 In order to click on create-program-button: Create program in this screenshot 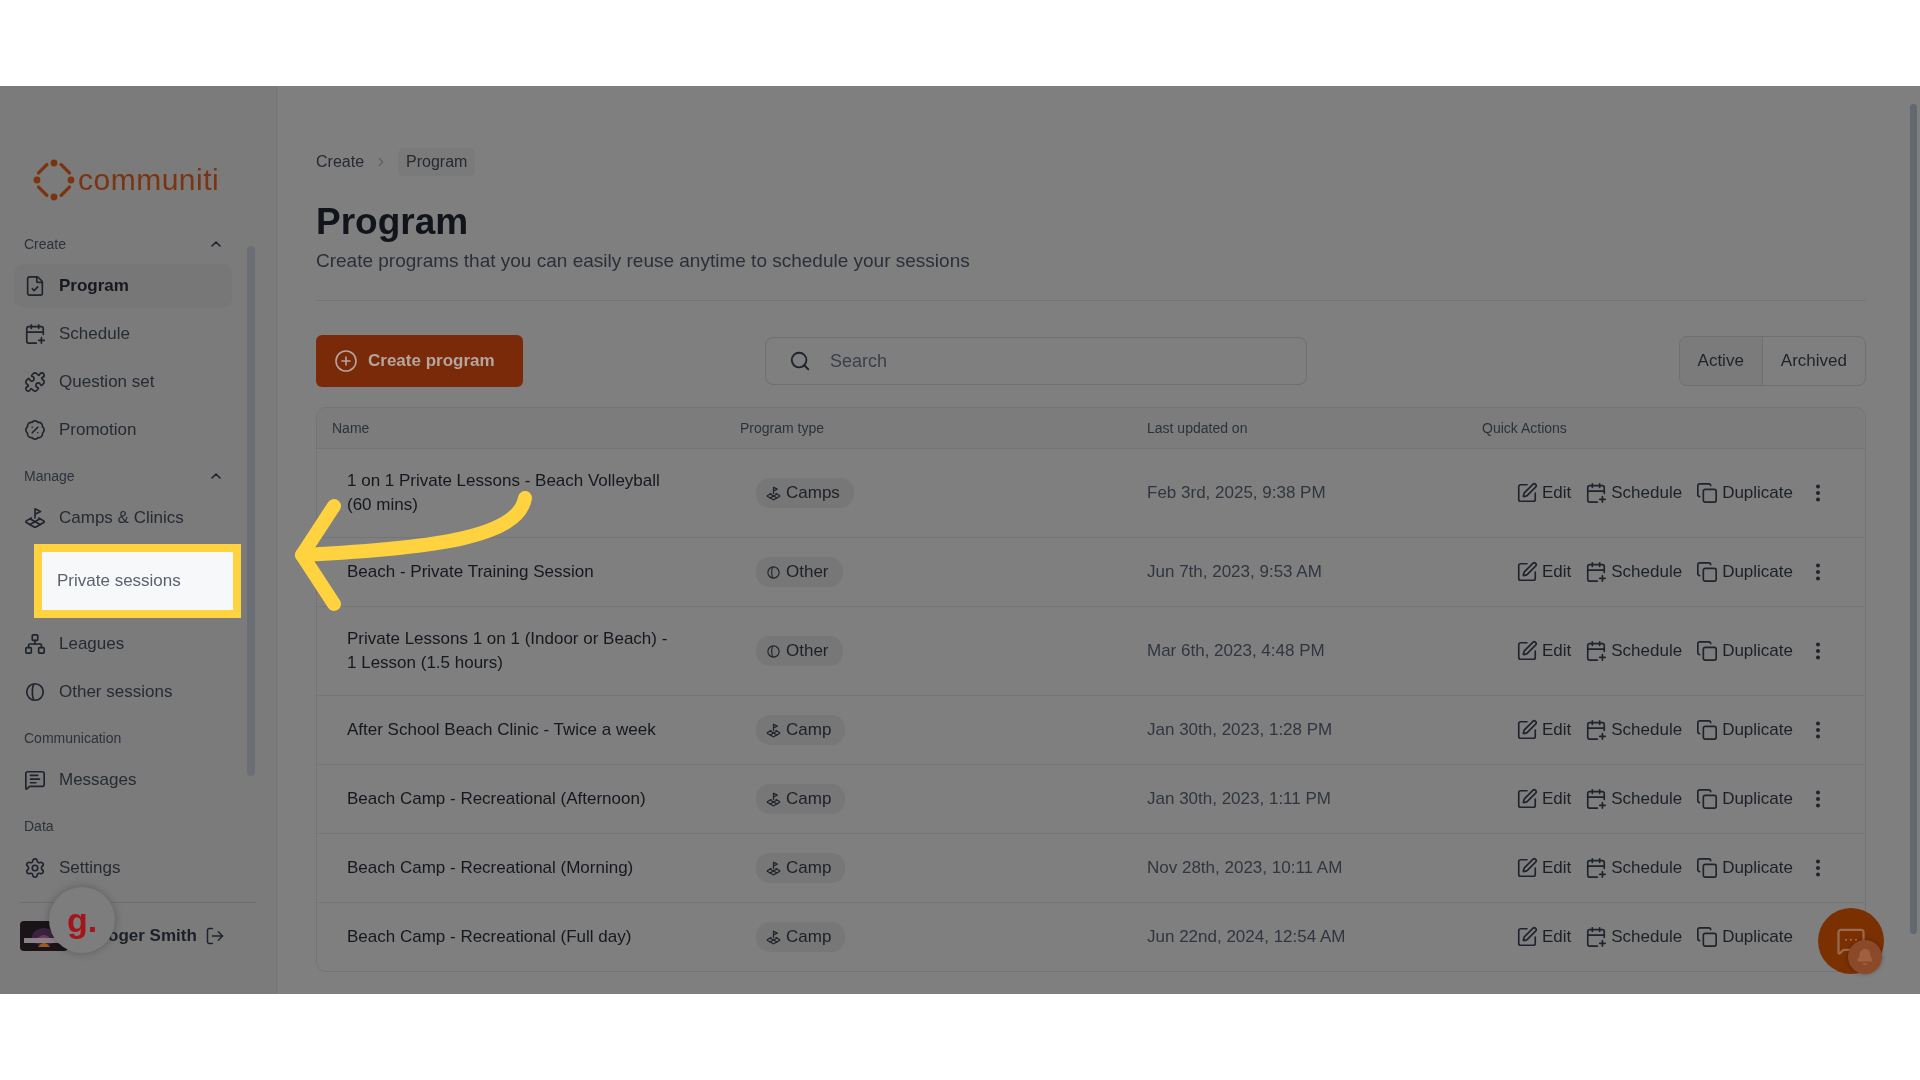, I will do `click(419, 361)`.